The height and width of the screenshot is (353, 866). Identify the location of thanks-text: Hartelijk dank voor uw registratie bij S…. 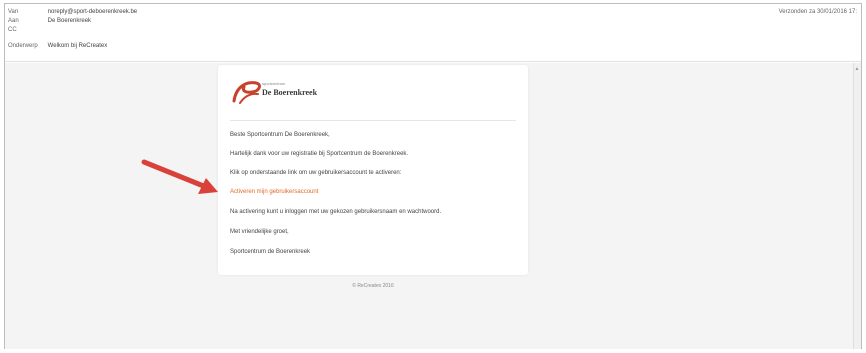
(319, 154).